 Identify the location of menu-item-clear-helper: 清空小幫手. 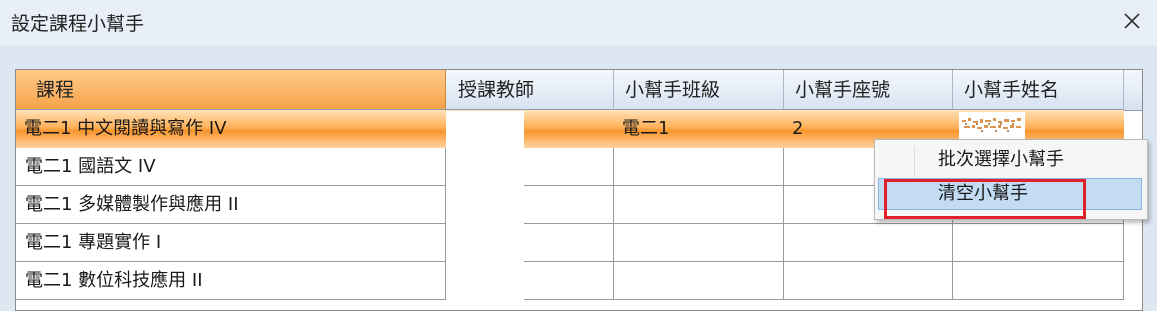
(1010, 194).